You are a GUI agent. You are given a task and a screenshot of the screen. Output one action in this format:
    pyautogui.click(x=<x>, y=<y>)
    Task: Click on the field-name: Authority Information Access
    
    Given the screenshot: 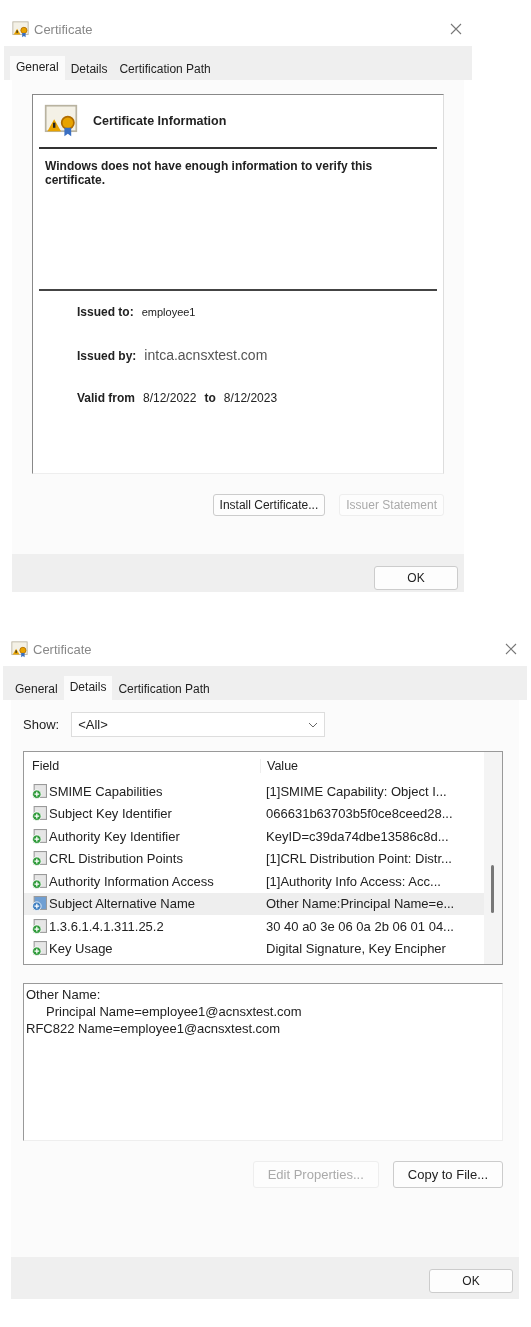 What is the action you would take?
    pyautogui.click(x=131, y=881)
    